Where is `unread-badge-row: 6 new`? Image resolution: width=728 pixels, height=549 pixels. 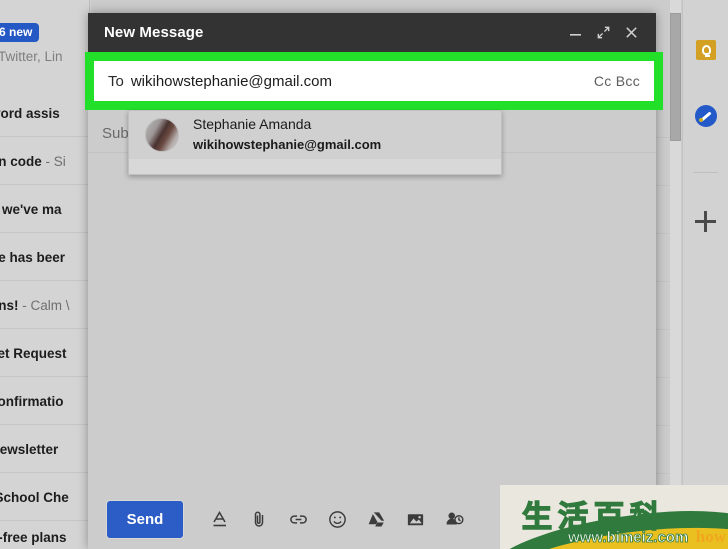 unread-badge-row: 6 new is located at coordinates (20, 32).